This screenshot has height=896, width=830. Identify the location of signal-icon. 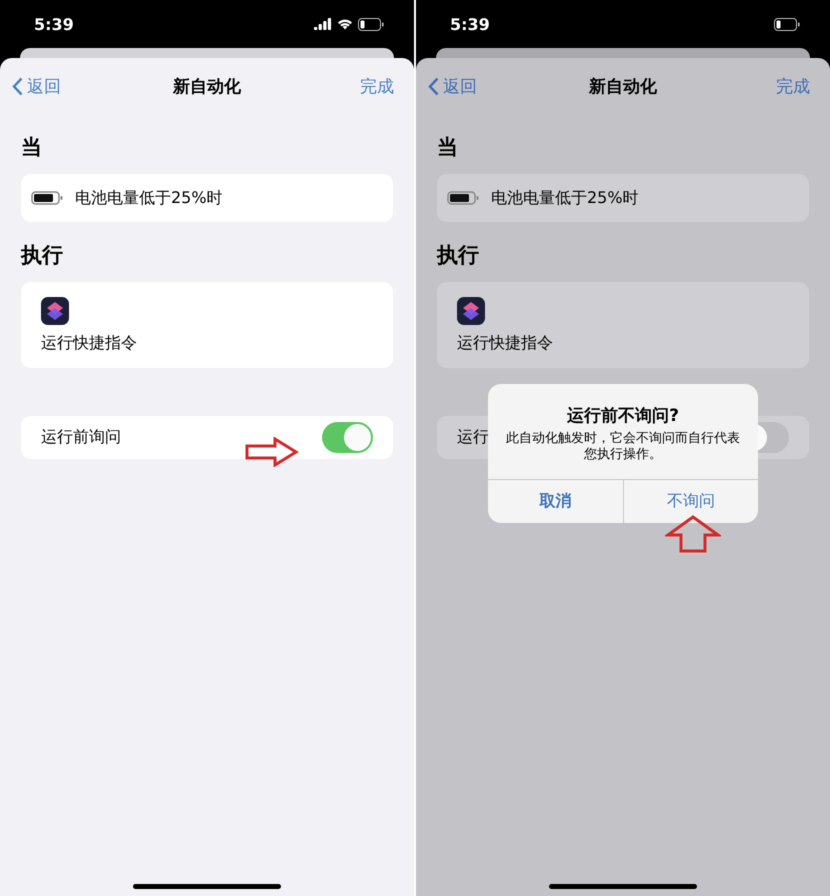
(323, 24).